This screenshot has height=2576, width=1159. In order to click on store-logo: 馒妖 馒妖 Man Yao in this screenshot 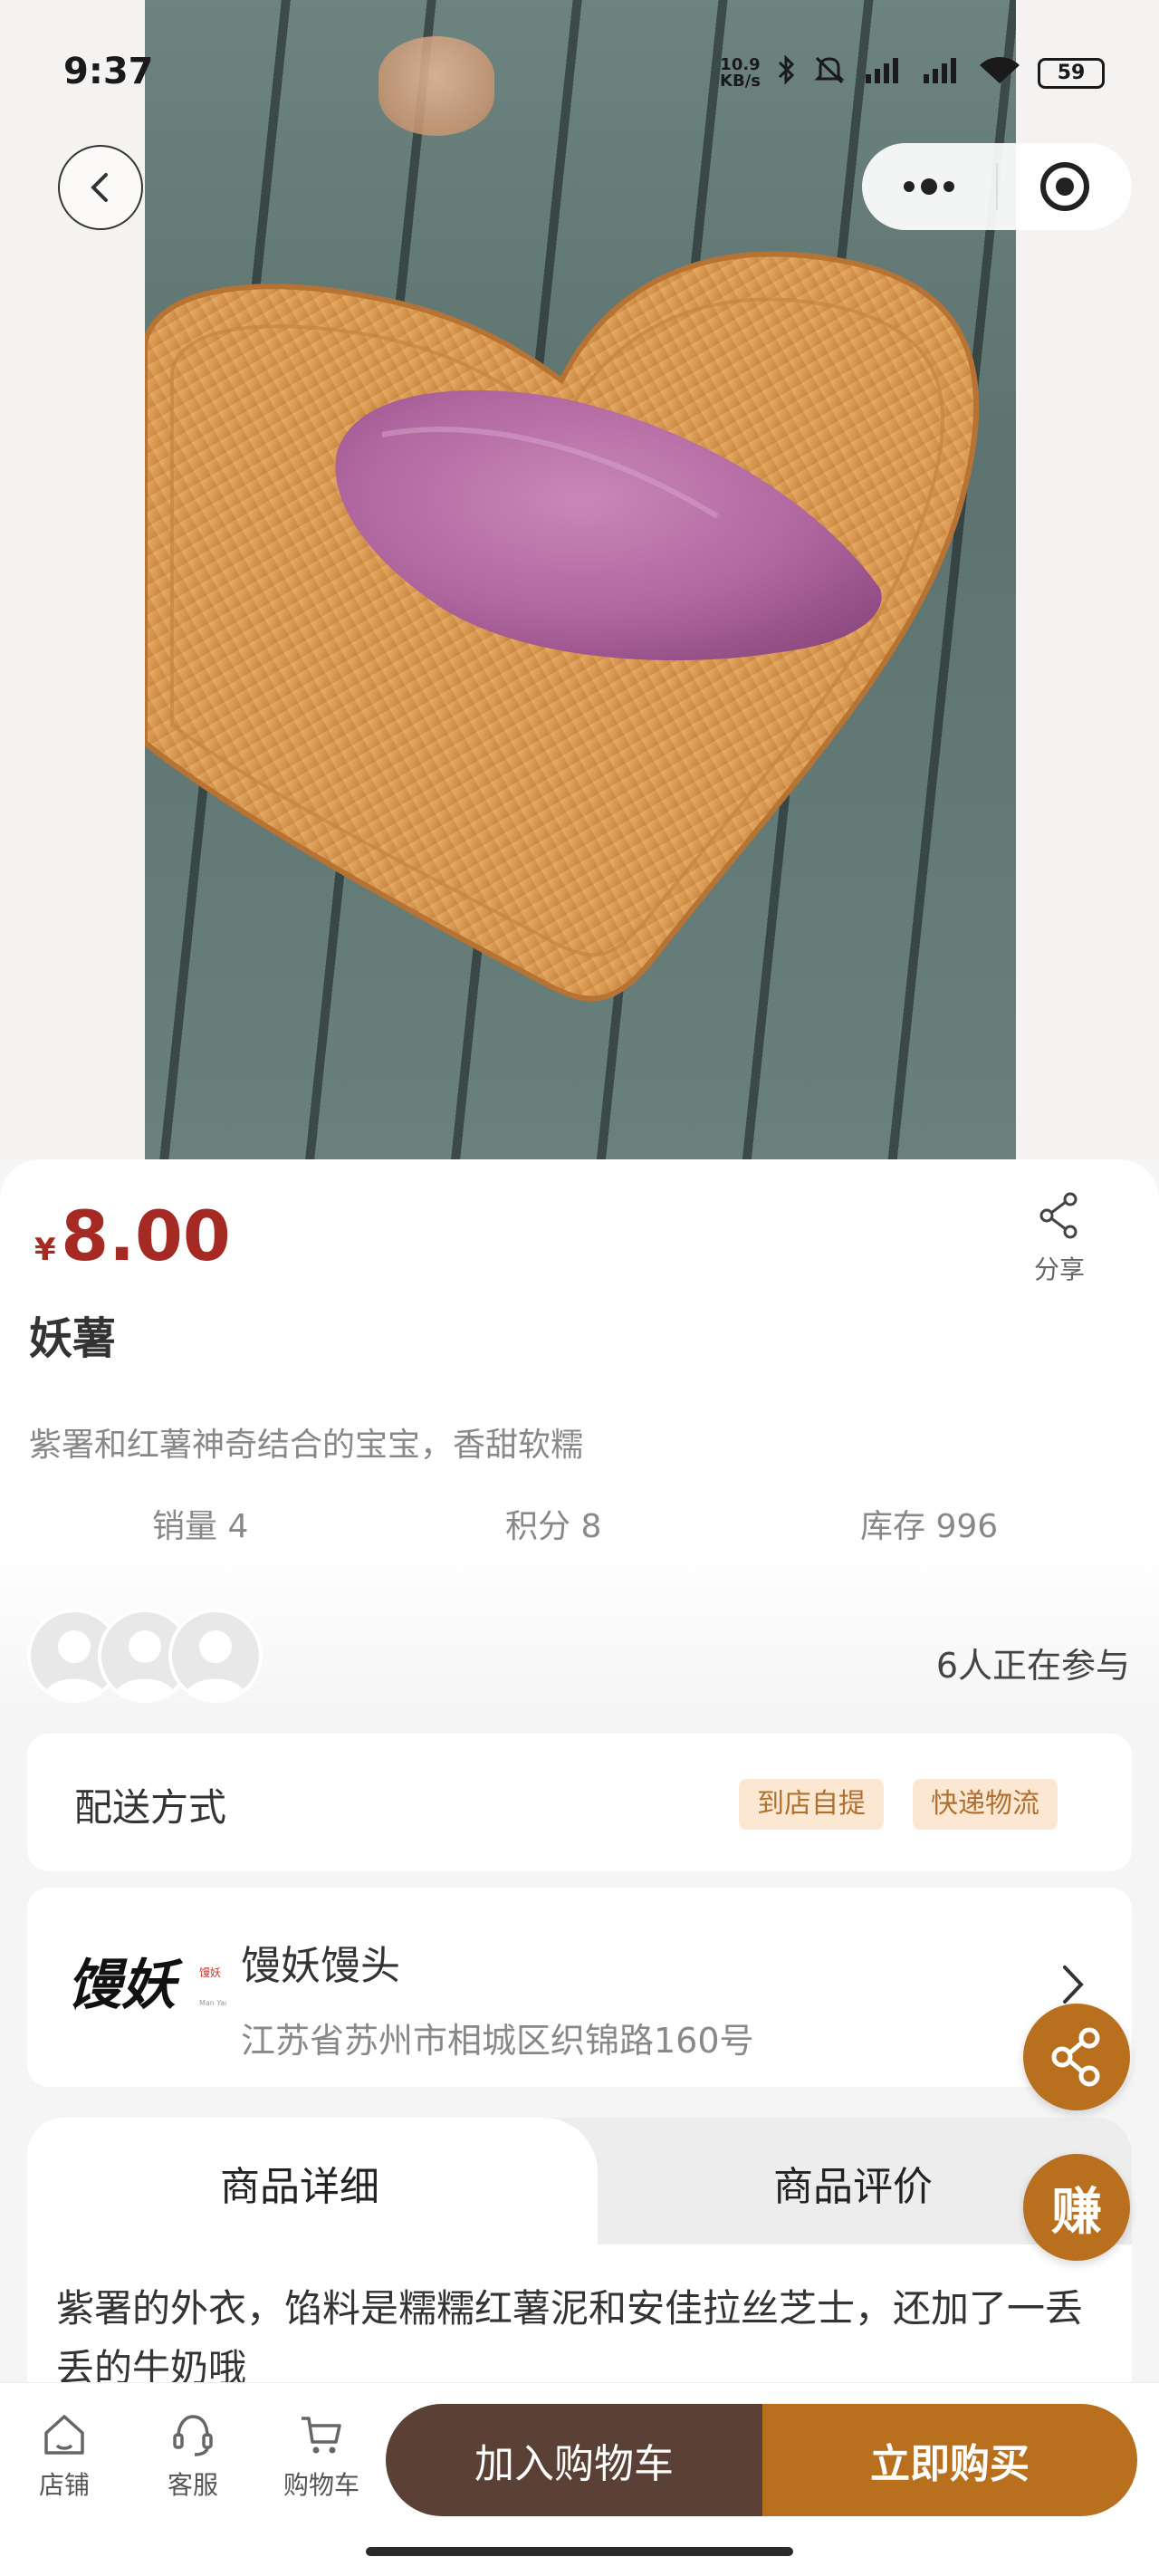, I will do `click(146, 1985)`.